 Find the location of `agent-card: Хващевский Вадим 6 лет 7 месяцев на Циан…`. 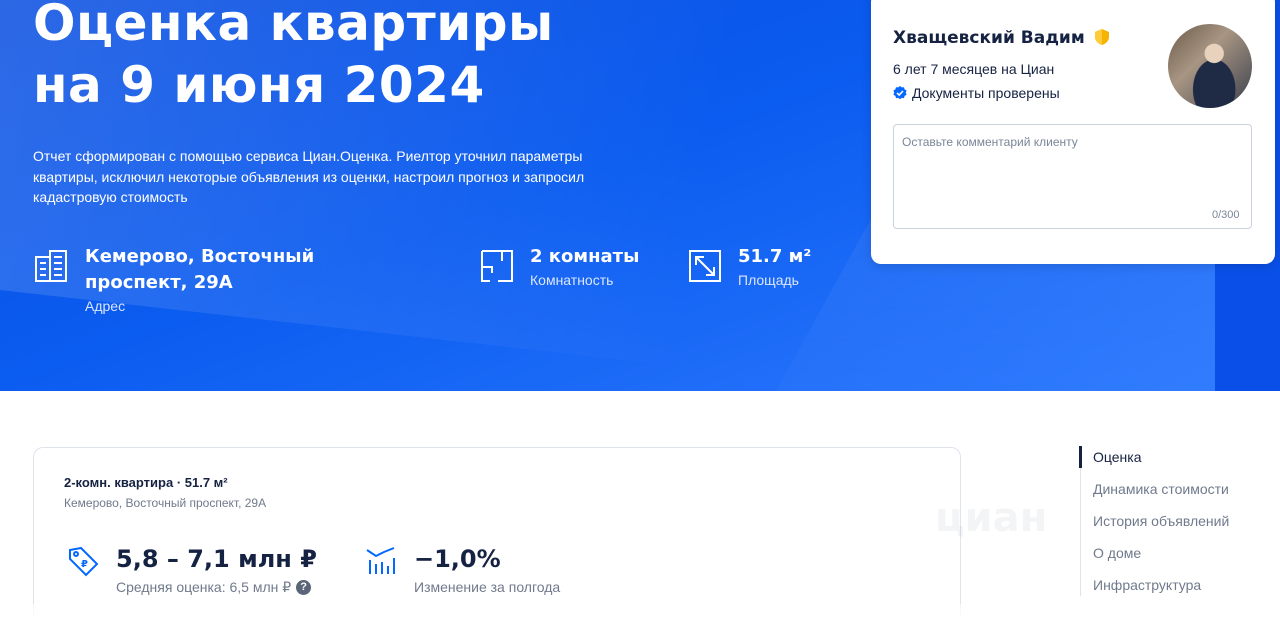

agent-card: Хващевский Вадим 6 лет 7 месяцев на Циан… is located at coordinates (1073, 132).